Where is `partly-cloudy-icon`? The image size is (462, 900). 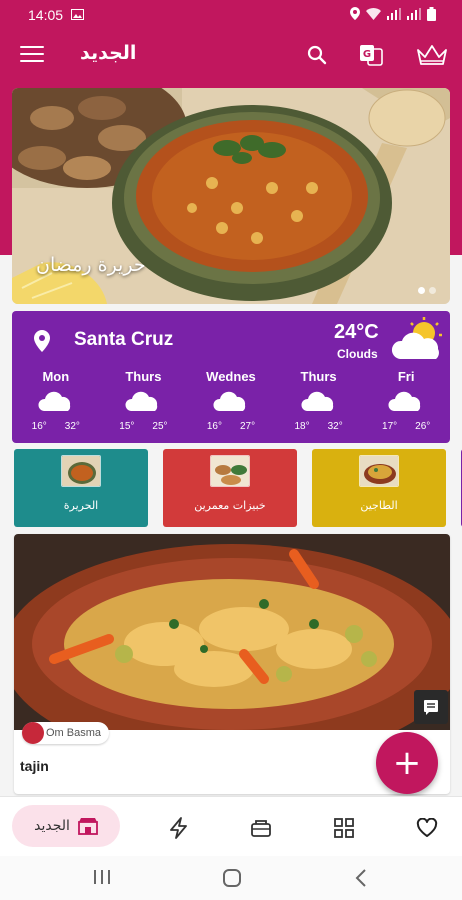 partly-cloudy-icon is located at coordinates (418, 342).